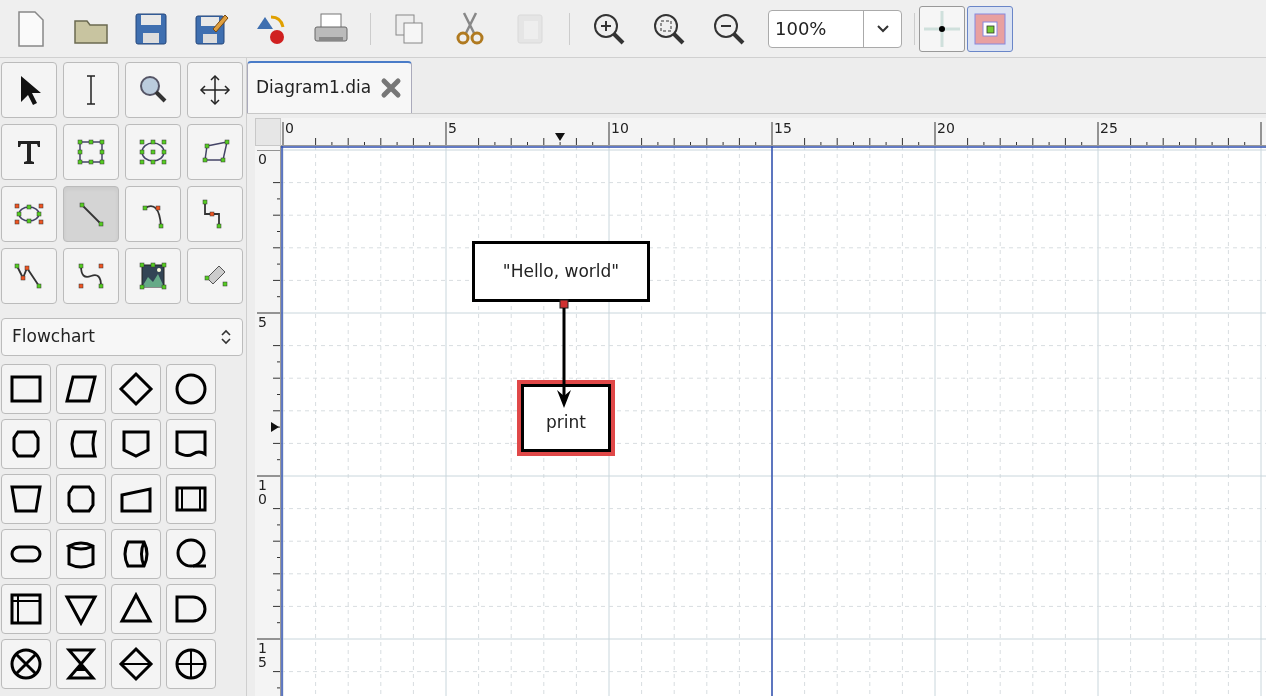  What do you see at coordinates (191, 664) in the screenshot?
I see `or-shape-button` at bounding box center [191, 664].